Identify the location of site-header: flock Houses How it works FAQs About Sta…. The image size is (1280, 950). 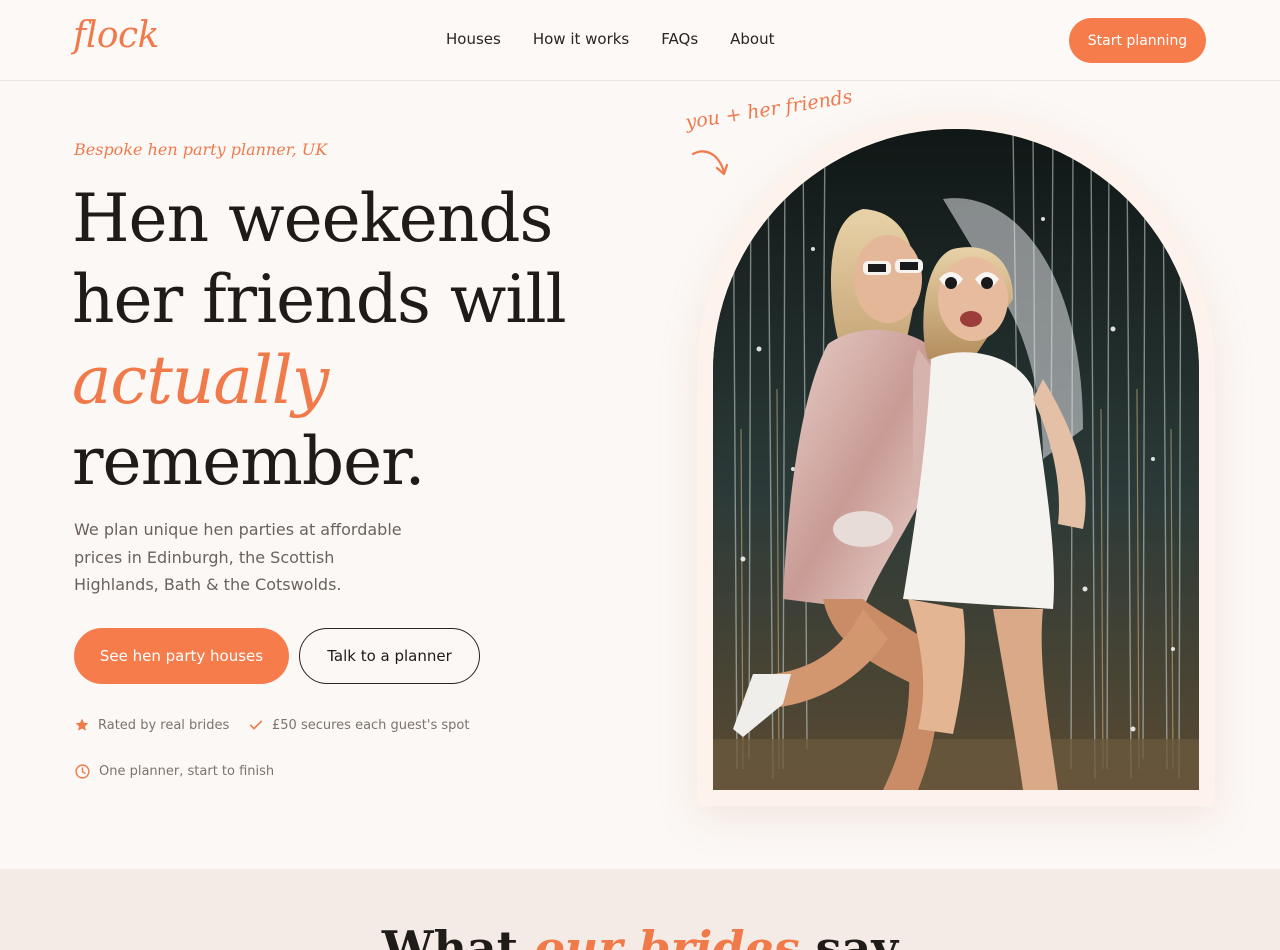
(640, 40).